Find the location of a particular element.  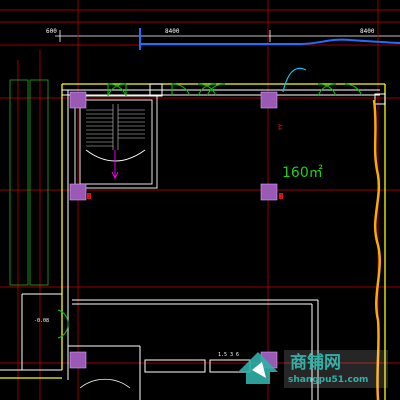

dimension-left: 600 is located at coordinates (51, 31).